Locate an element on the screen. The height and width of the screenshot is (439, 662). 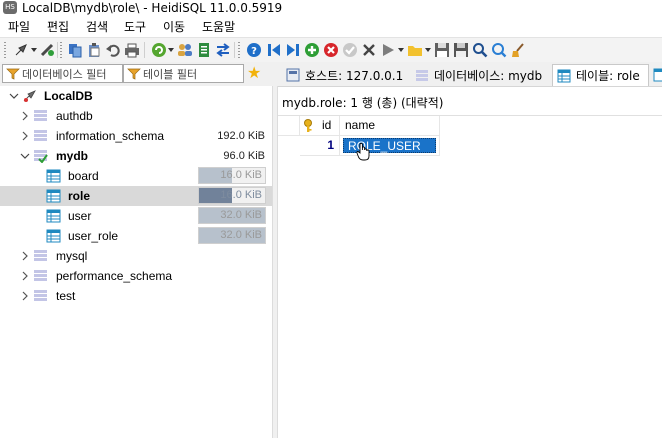
tab-database: 데이터베이스: mydb is located at coordinates (476, 75).